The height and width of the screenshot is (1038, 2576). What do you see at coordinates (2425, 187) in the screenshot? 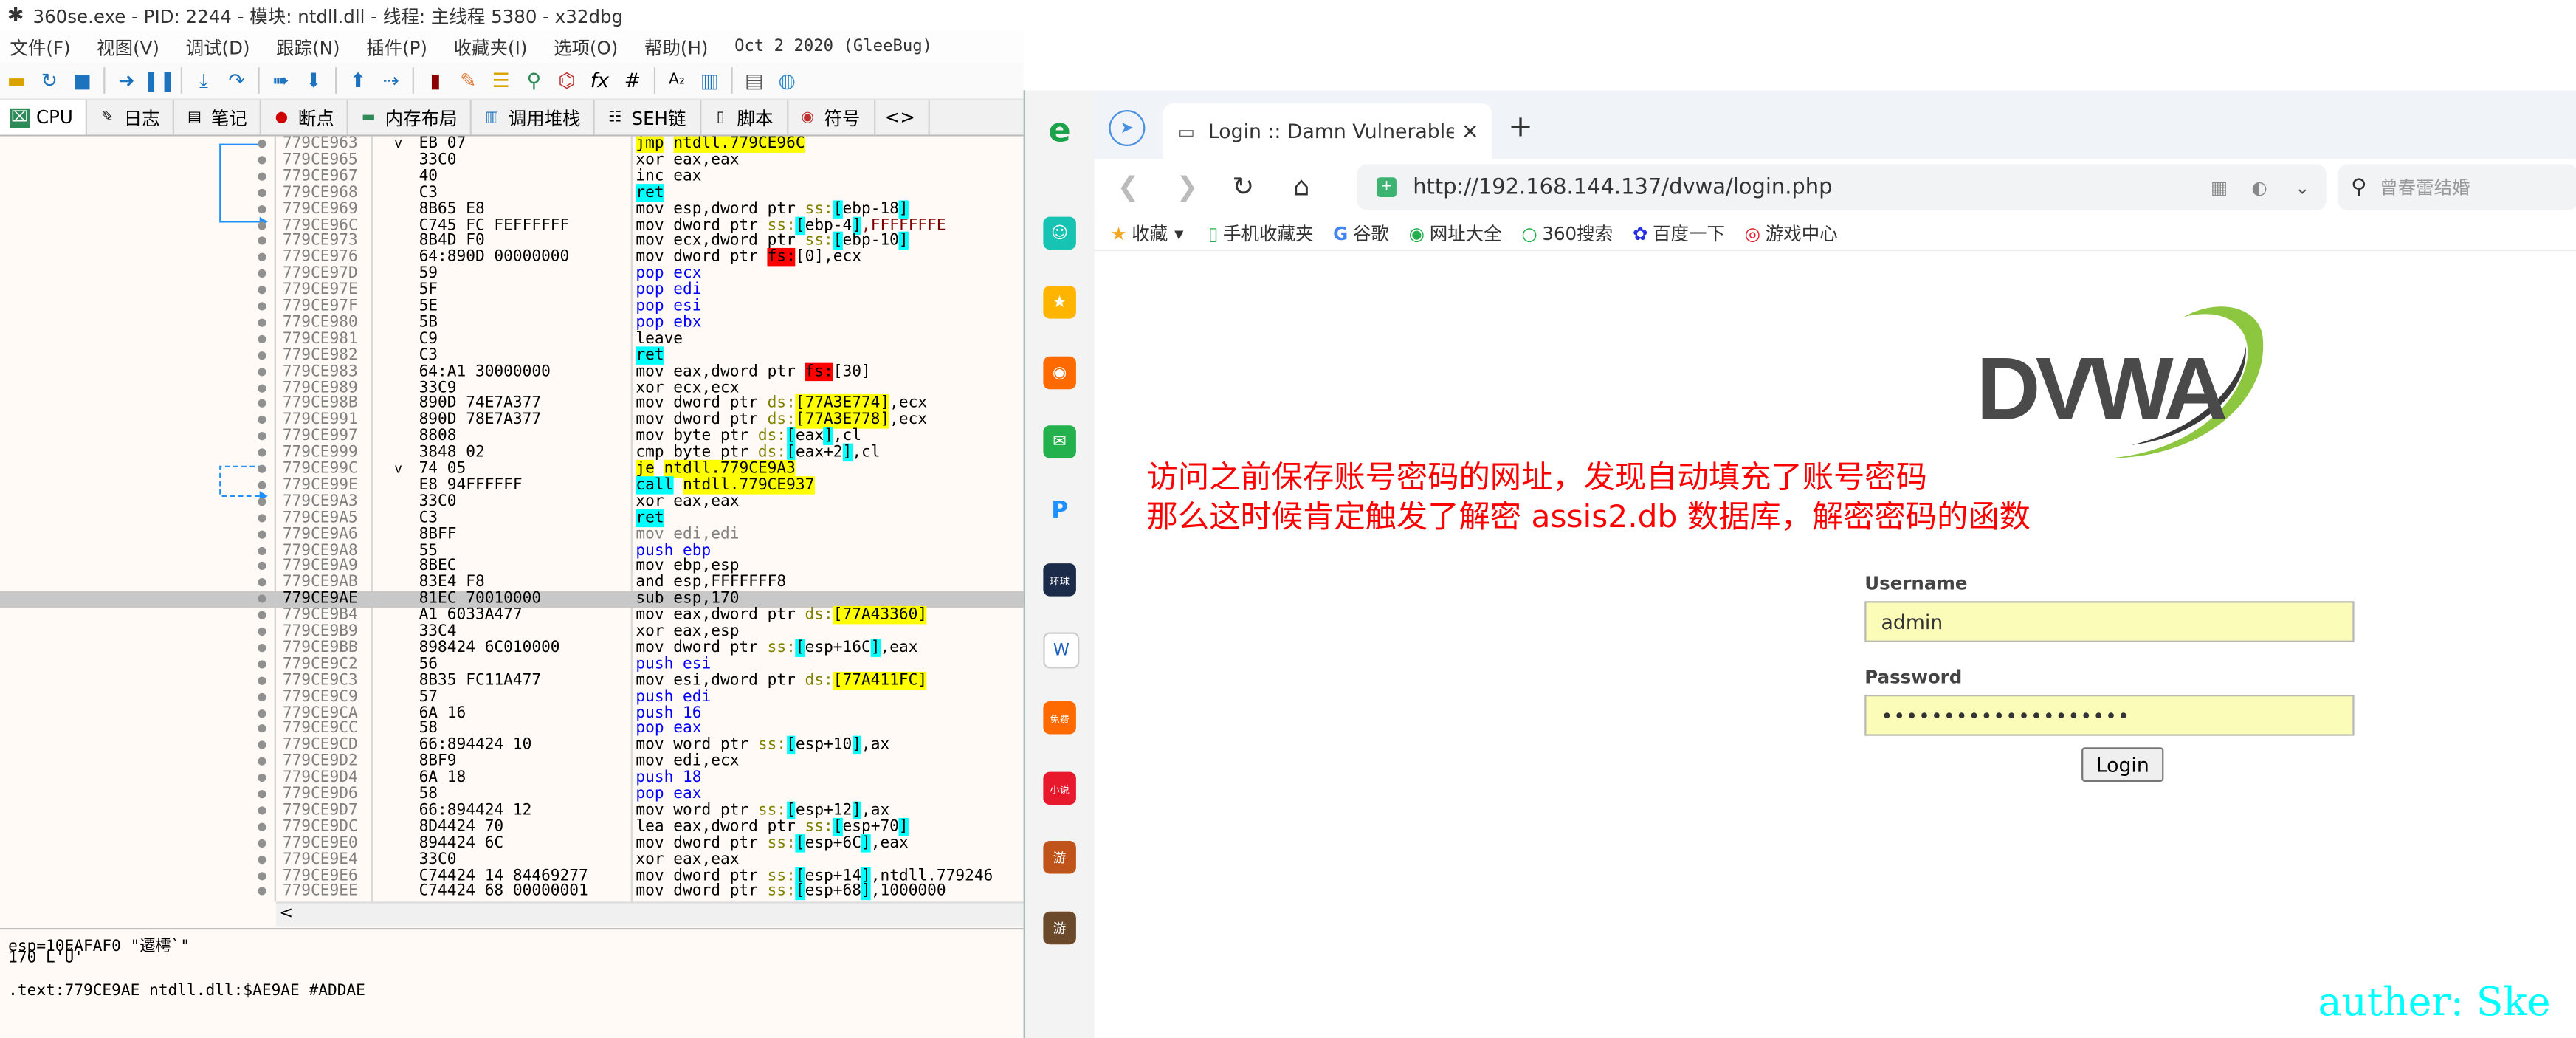
I see `search-placeholder: 曾春蕾结婚` at bounding box center [2425, 187].